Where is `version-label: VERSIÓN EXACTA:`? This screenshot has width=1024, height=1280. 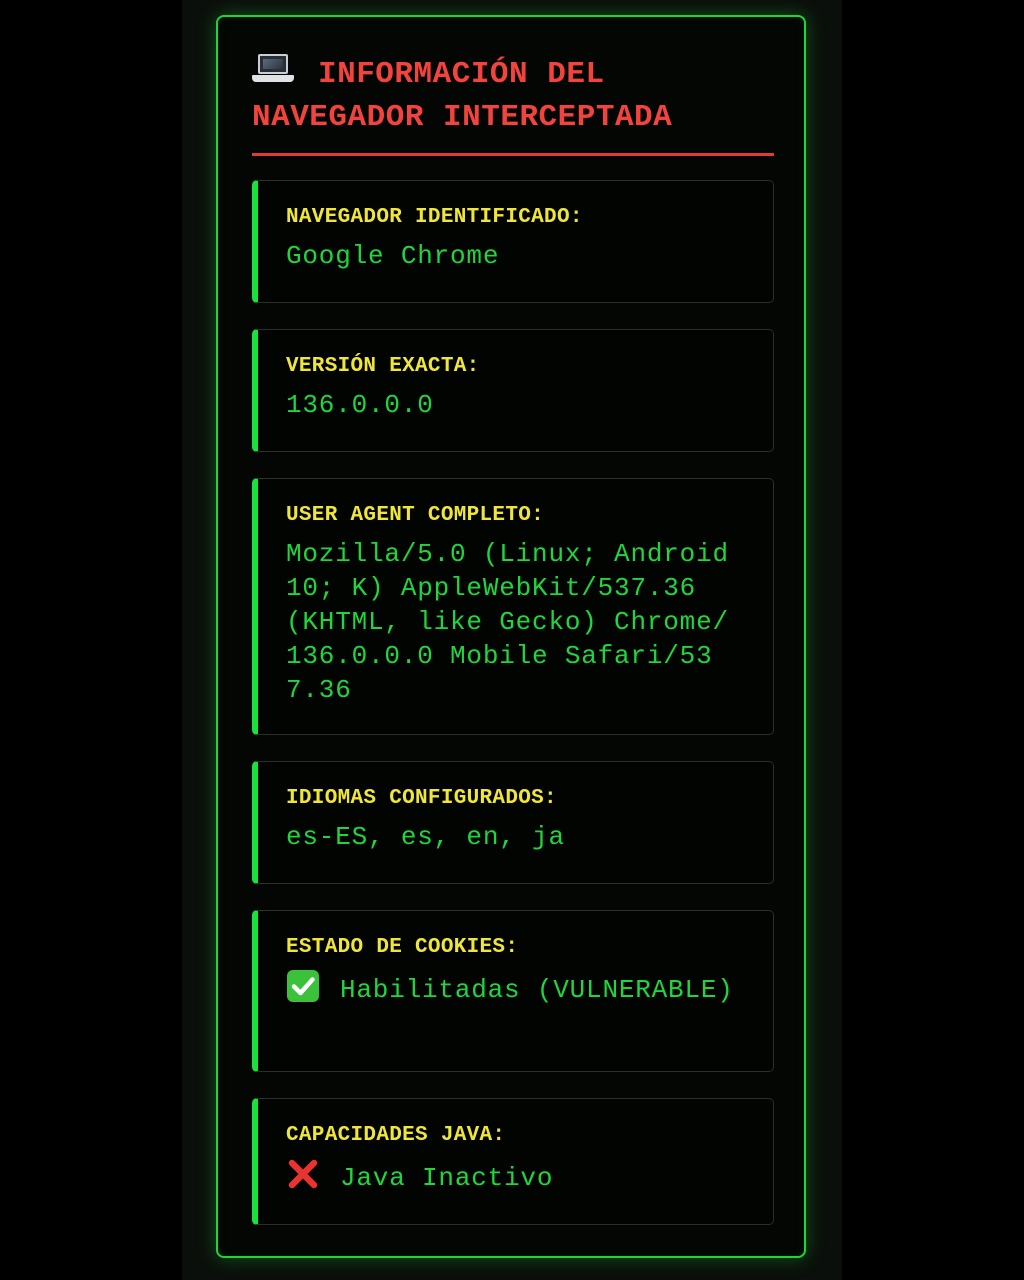
version-label: VERSIÓN EXACTA: is located at coordinates (383, 366).